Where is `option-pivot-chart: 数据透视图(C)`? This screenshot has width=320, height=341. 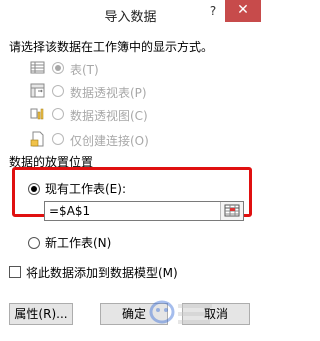
option-pivot-chart: 数据透视图(C) is located at coordinates (140, 115).